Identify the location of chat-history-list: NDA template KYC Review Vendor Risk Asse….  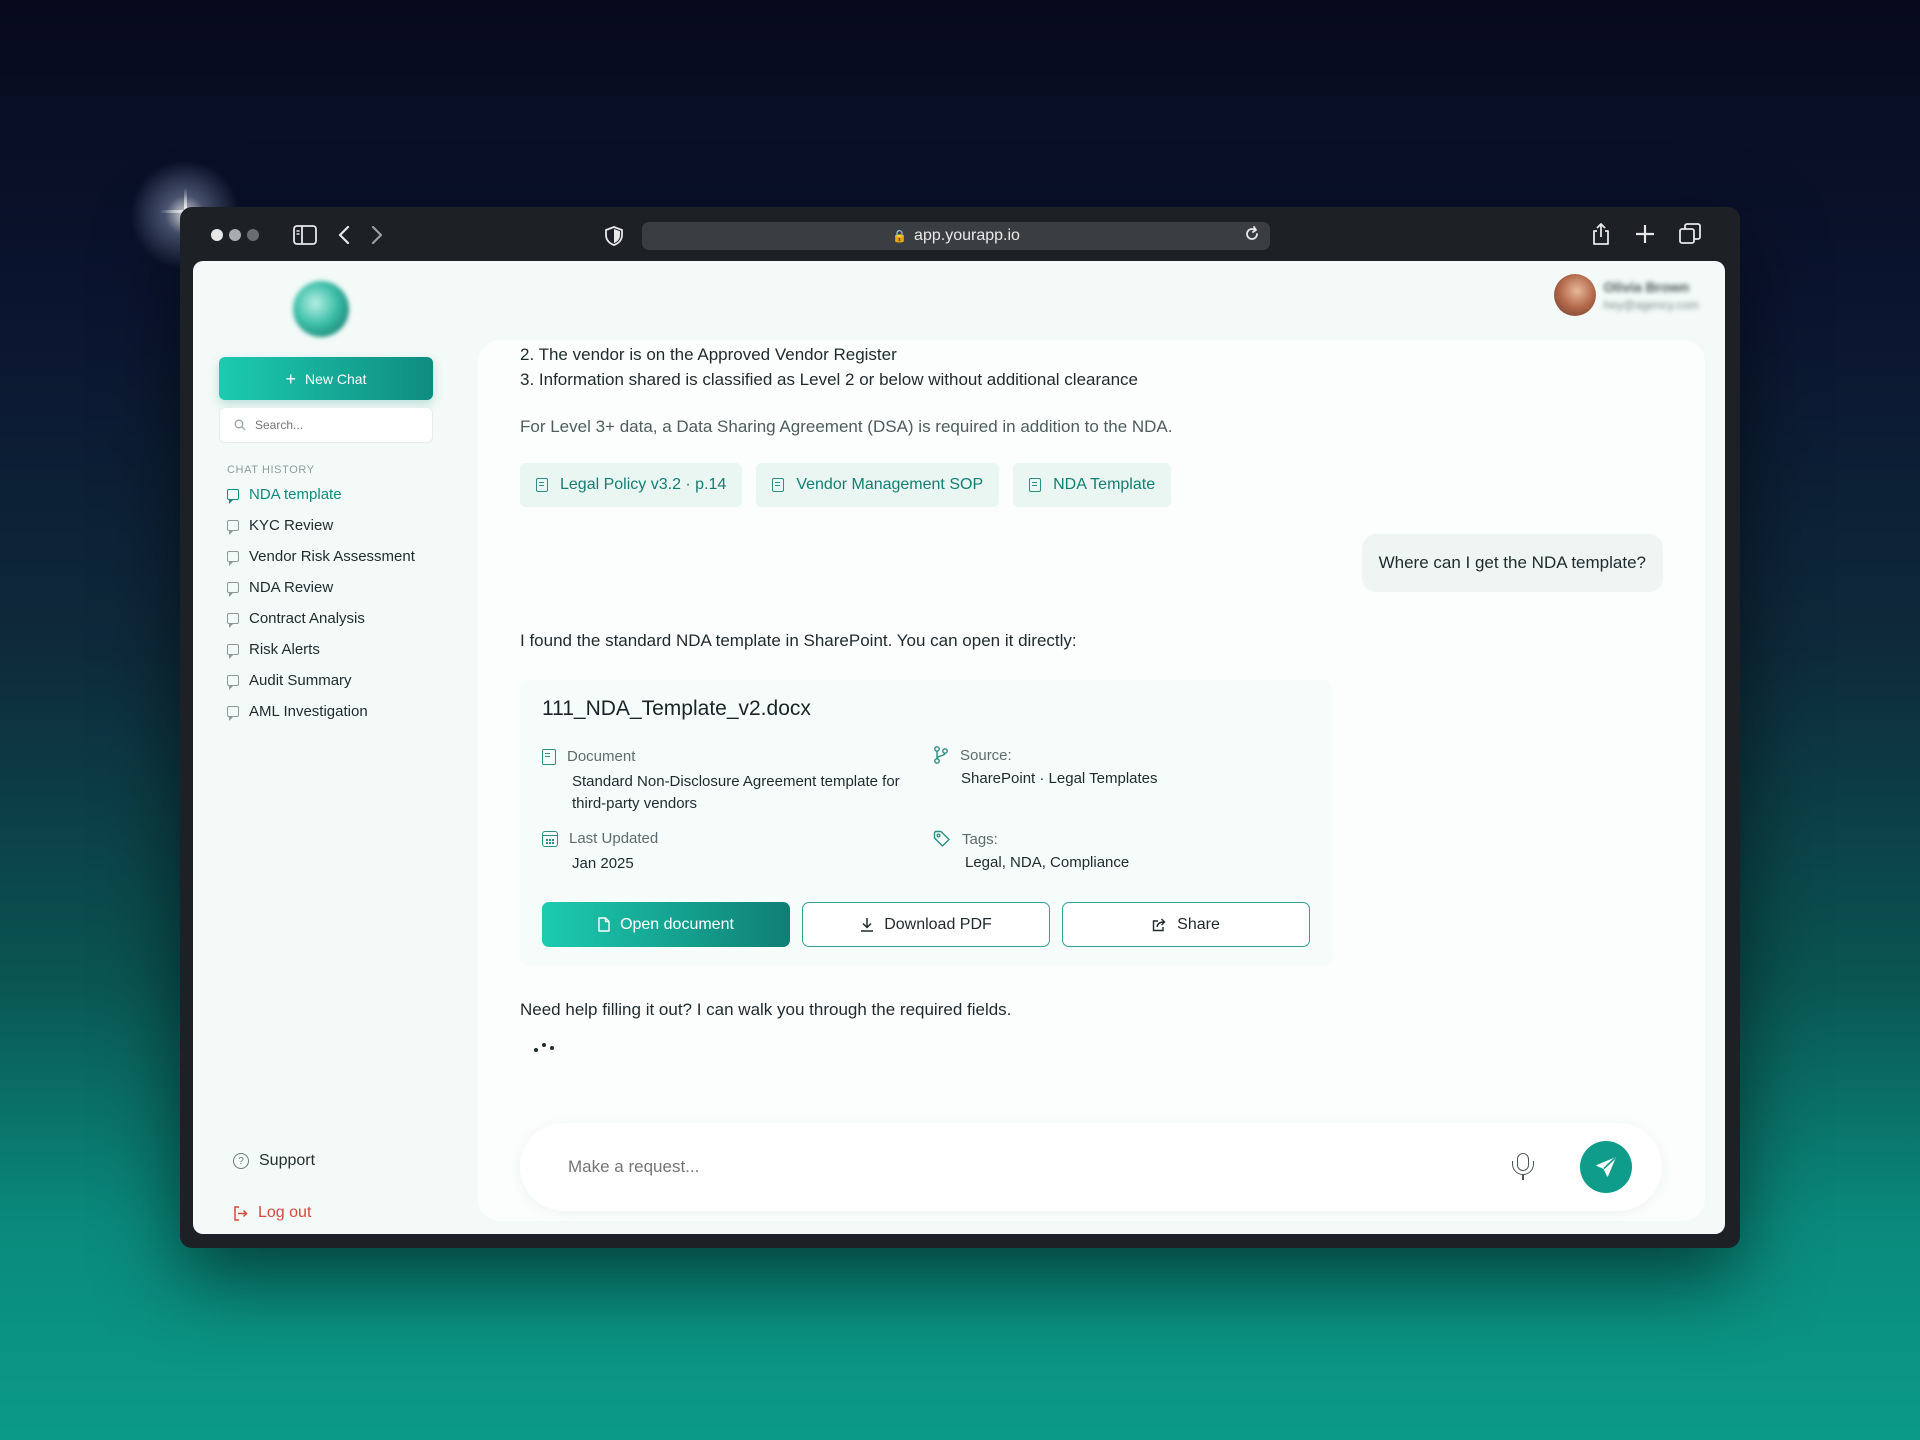
(342, 603).